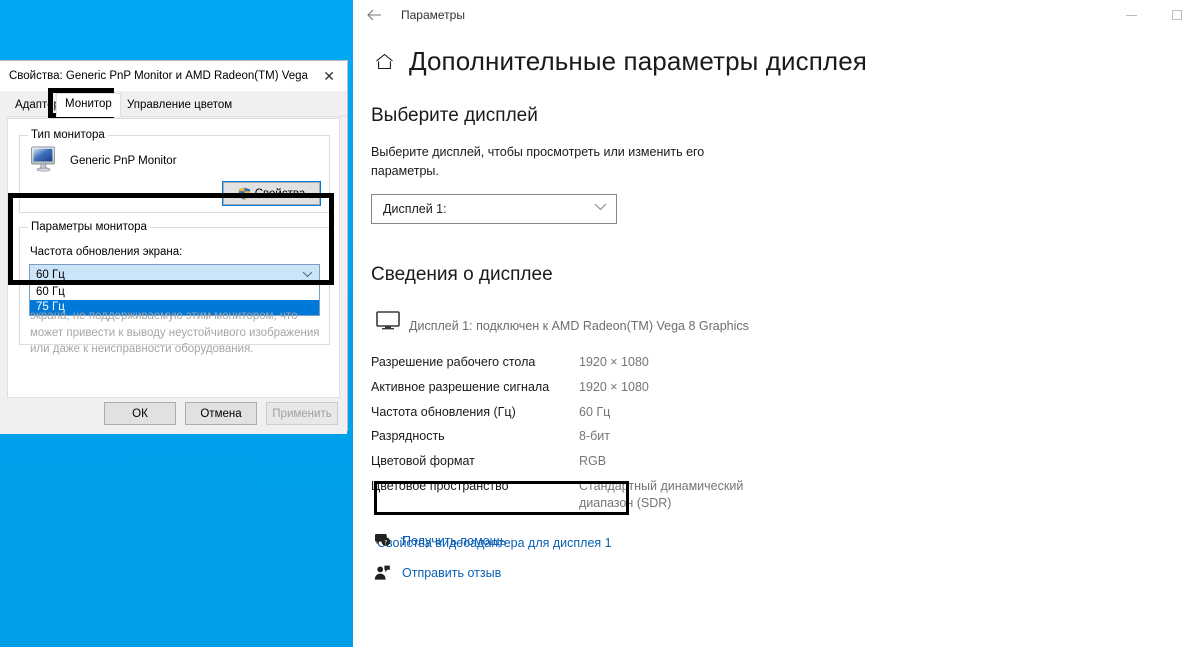 This screenshot has height=647, width=1200. I want to click on back-arrow-glyph, so click(373, 15).